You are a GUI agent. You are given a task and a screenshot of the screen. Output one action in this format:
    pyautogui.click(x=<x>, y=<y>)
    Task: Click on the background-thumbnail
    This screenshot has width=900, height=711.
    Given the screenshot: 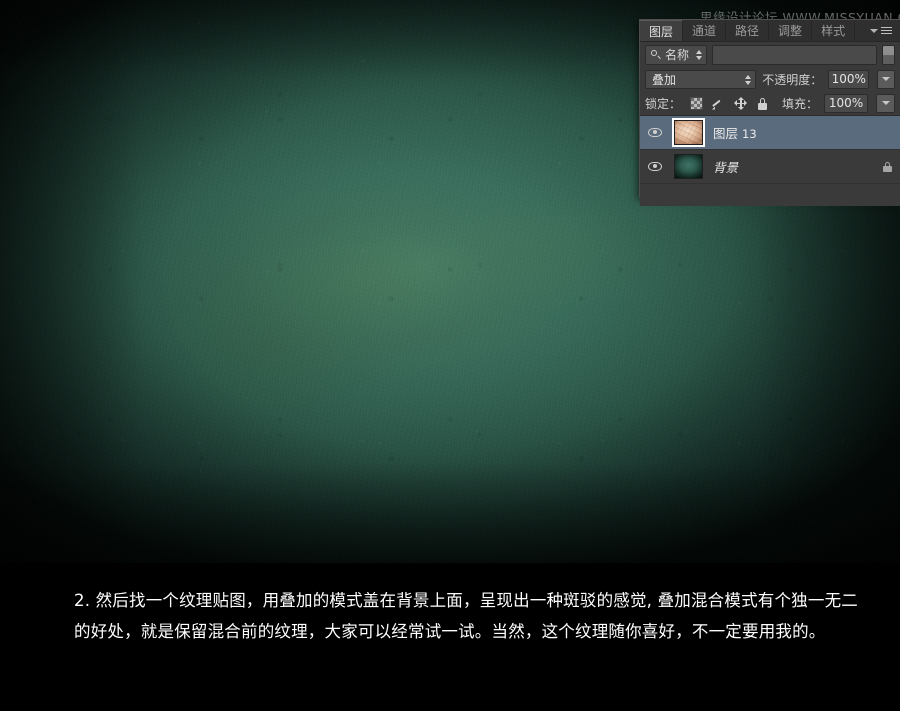 What is the action you would take?
    pyautogui.click(x=688, y=166)
    